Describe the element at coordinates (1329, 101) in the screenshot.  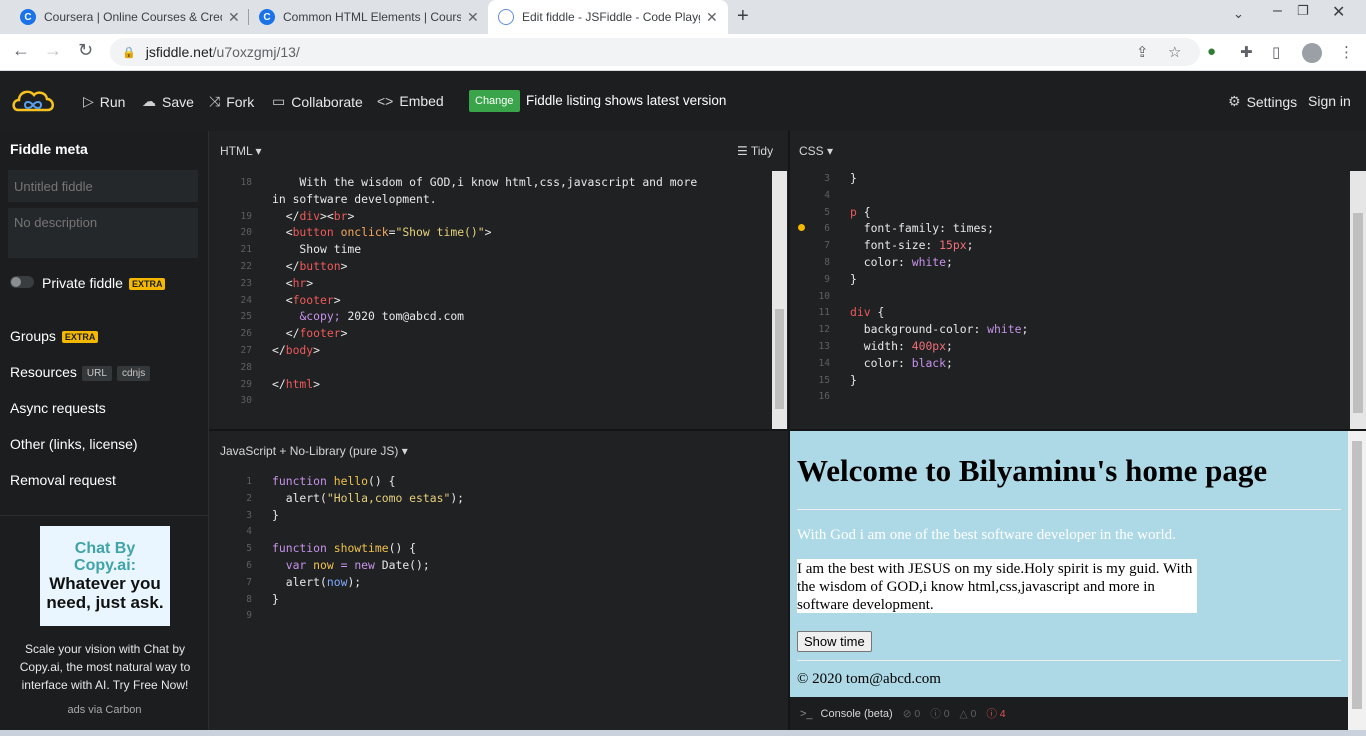
I see `sign-in-link: Sign in` at that location.